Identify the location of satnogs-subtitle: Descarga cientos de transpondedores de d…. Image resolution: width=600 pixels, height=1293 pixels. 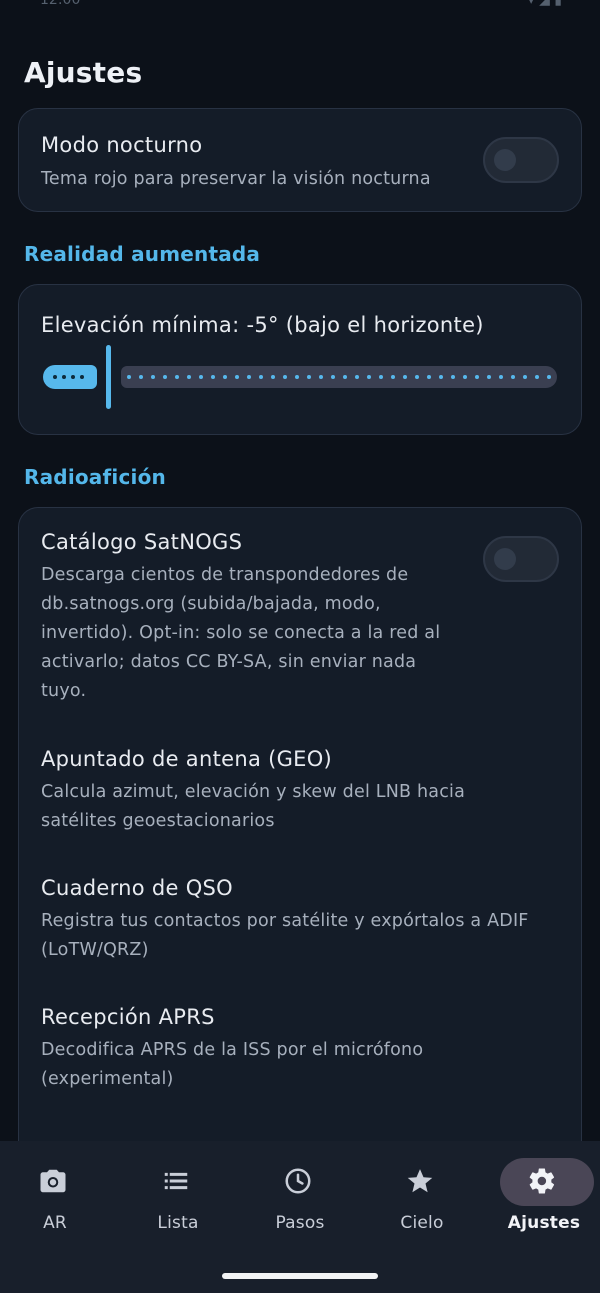
(240, 633).